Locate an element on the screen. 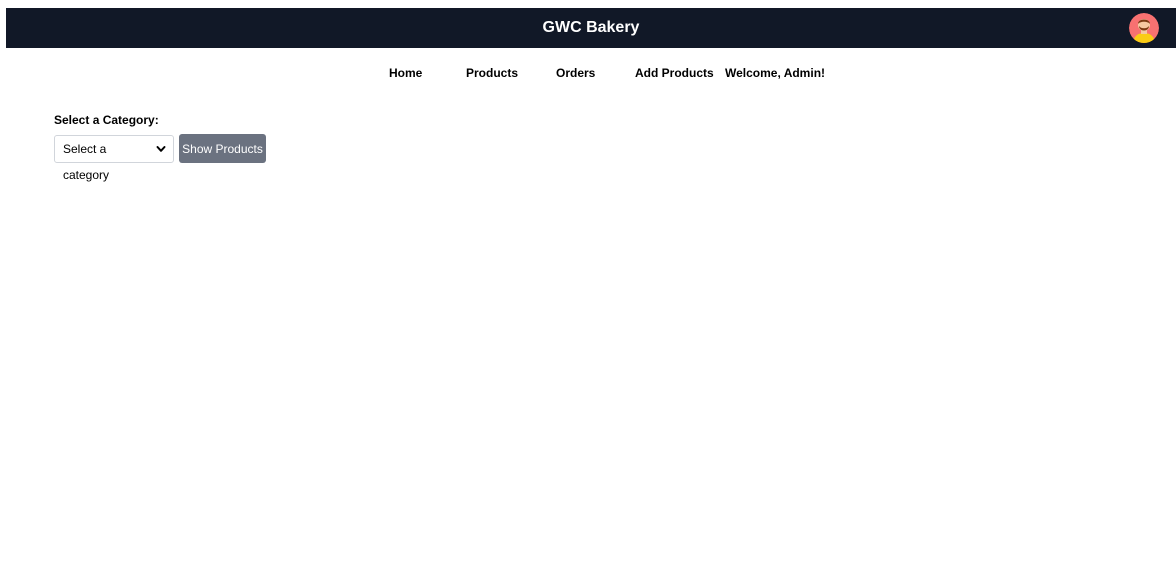 Image resolution: width=1176 pixels, height=588 pixels. site-title: GWC Bakery is located at coordinates (591, 27).